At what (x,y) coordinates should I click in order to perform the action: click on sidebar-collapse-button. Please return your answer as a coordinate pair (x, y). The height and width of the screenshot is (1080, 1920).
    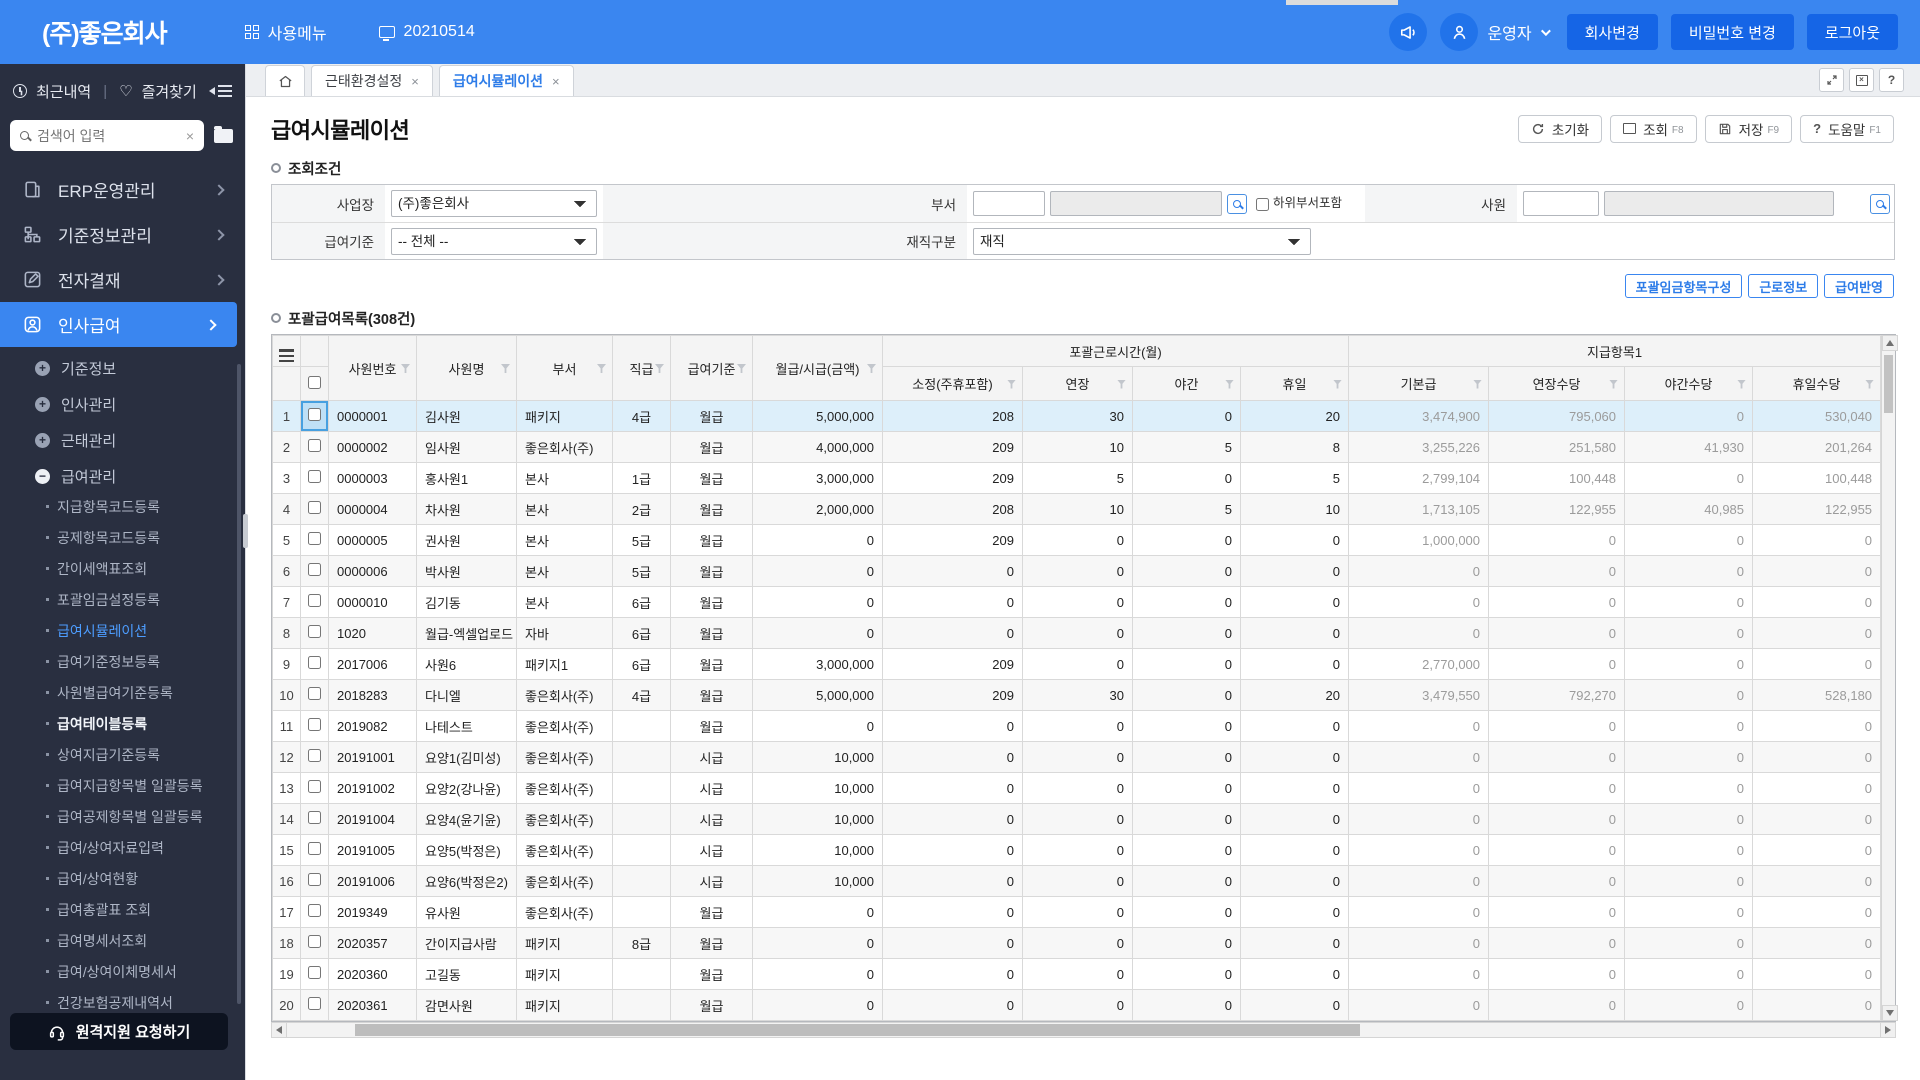
    Looking at the image, I should click on (220, 91).